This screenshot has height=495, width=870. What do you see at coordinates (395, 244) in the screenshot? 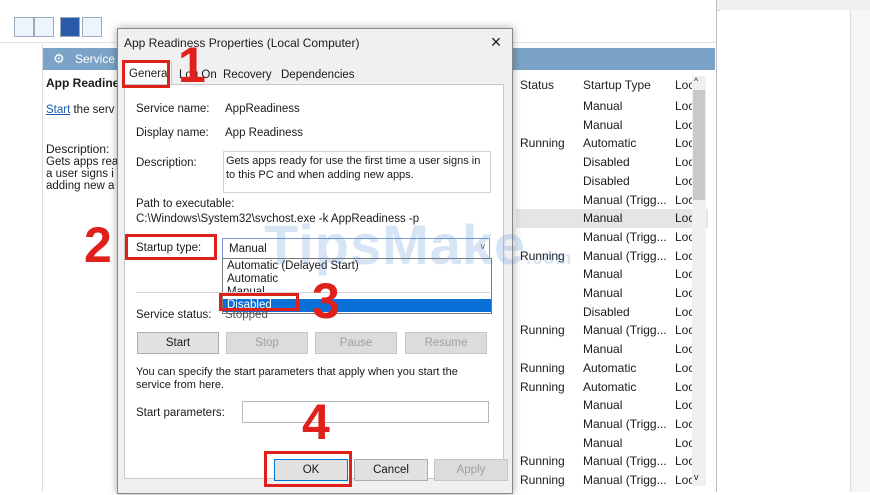
I see `watermark-text: TipsMake` at bounding box center [395, 244].